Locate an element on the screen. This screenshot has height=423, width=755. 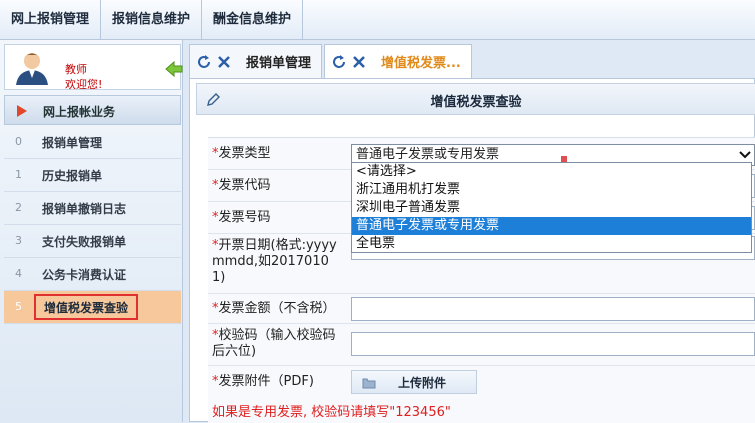
nav-index: 2 is located at coordinates (18, 207).